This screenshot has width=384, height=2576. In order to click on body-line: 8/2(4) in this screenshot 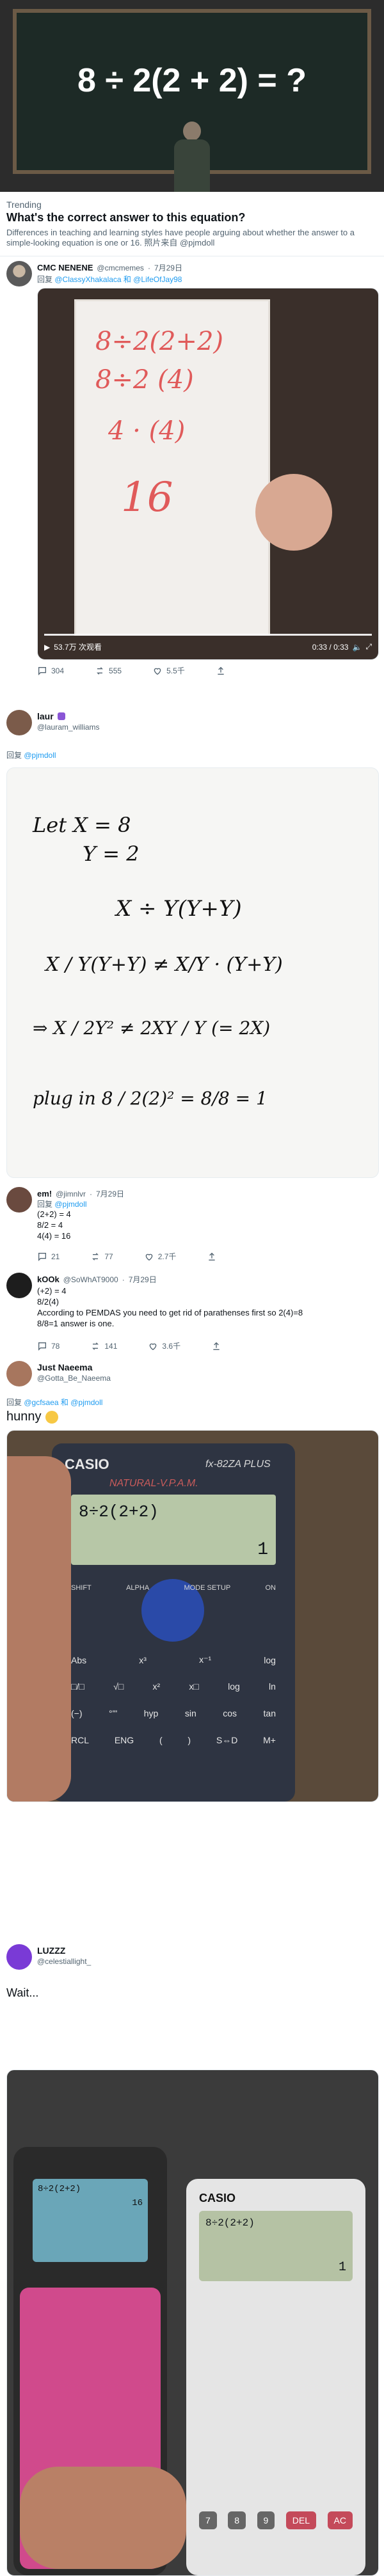, I will do `click(48, 1302)`.